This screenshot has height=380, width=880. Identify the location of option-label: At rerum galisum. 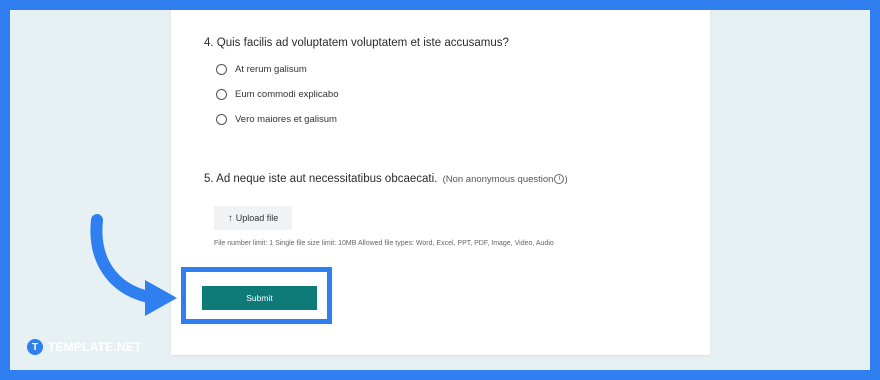
(271, 69).